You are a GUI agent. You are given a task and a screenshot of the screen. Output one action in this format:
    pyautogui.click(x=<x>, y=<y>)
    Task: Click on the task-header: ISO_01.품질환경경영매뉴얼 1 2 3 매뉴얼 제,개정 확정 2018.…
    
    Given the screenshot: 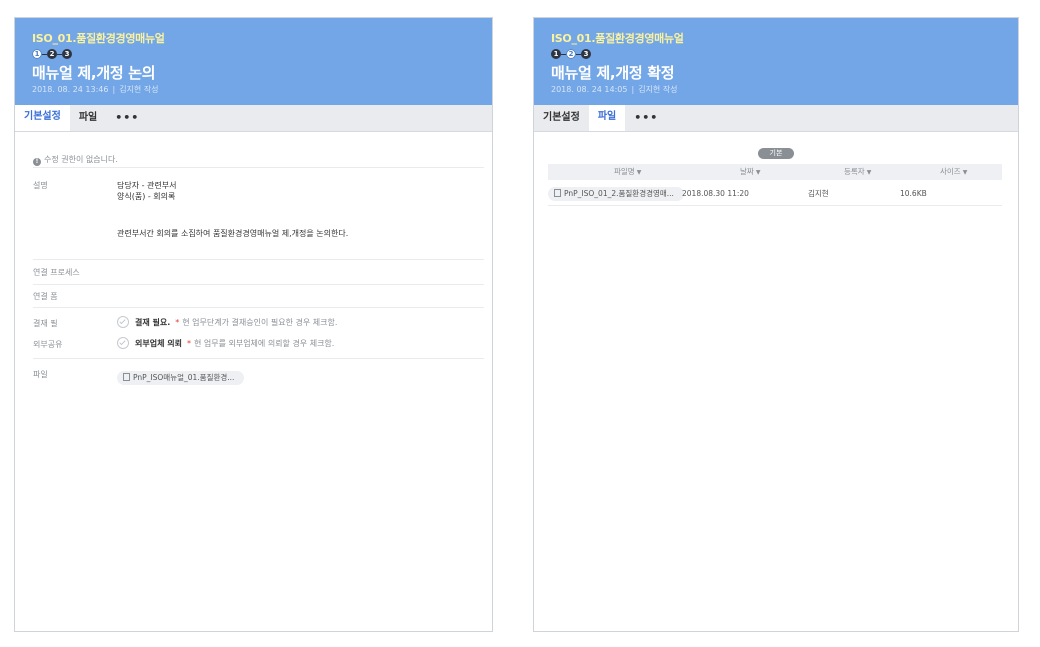 What is the action you would take?
    pyautogui.click(x=776, y=61)
    